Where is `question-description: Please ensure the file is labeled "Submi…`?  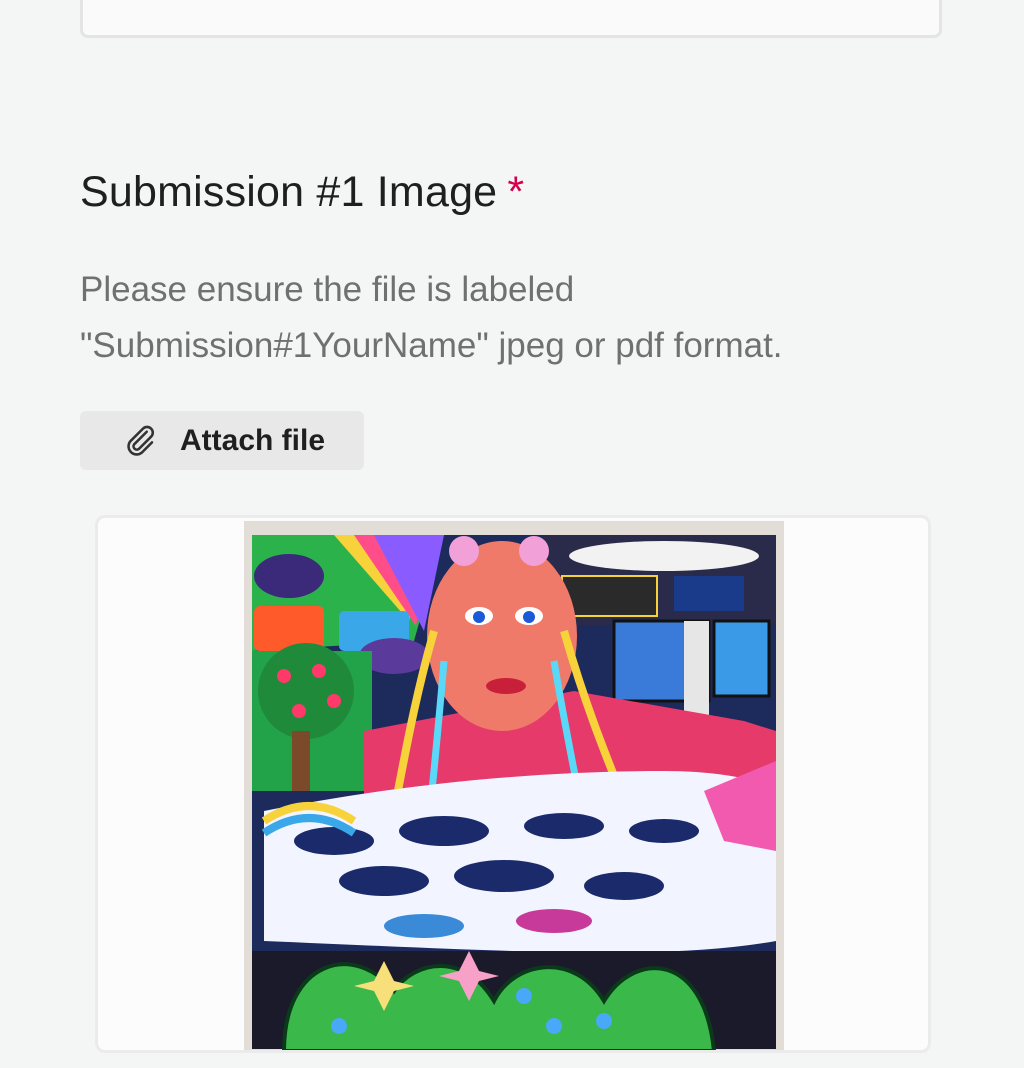
question-description: Please ensure the file is labeled "Submi… is located at coordinates (510, 318).